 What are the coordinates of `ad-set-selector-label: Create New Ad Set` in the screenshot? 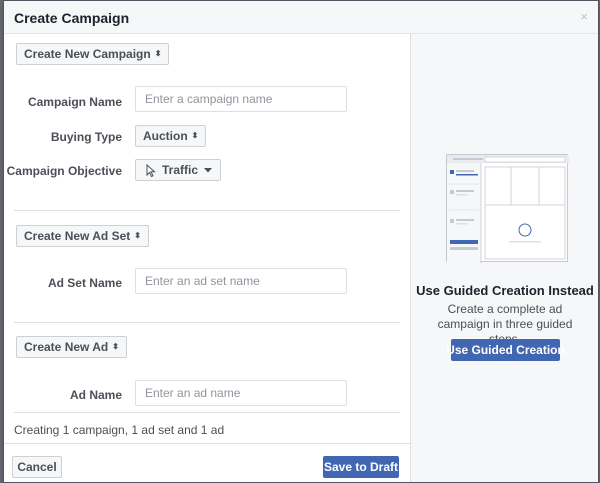 It's located at (77, 236).